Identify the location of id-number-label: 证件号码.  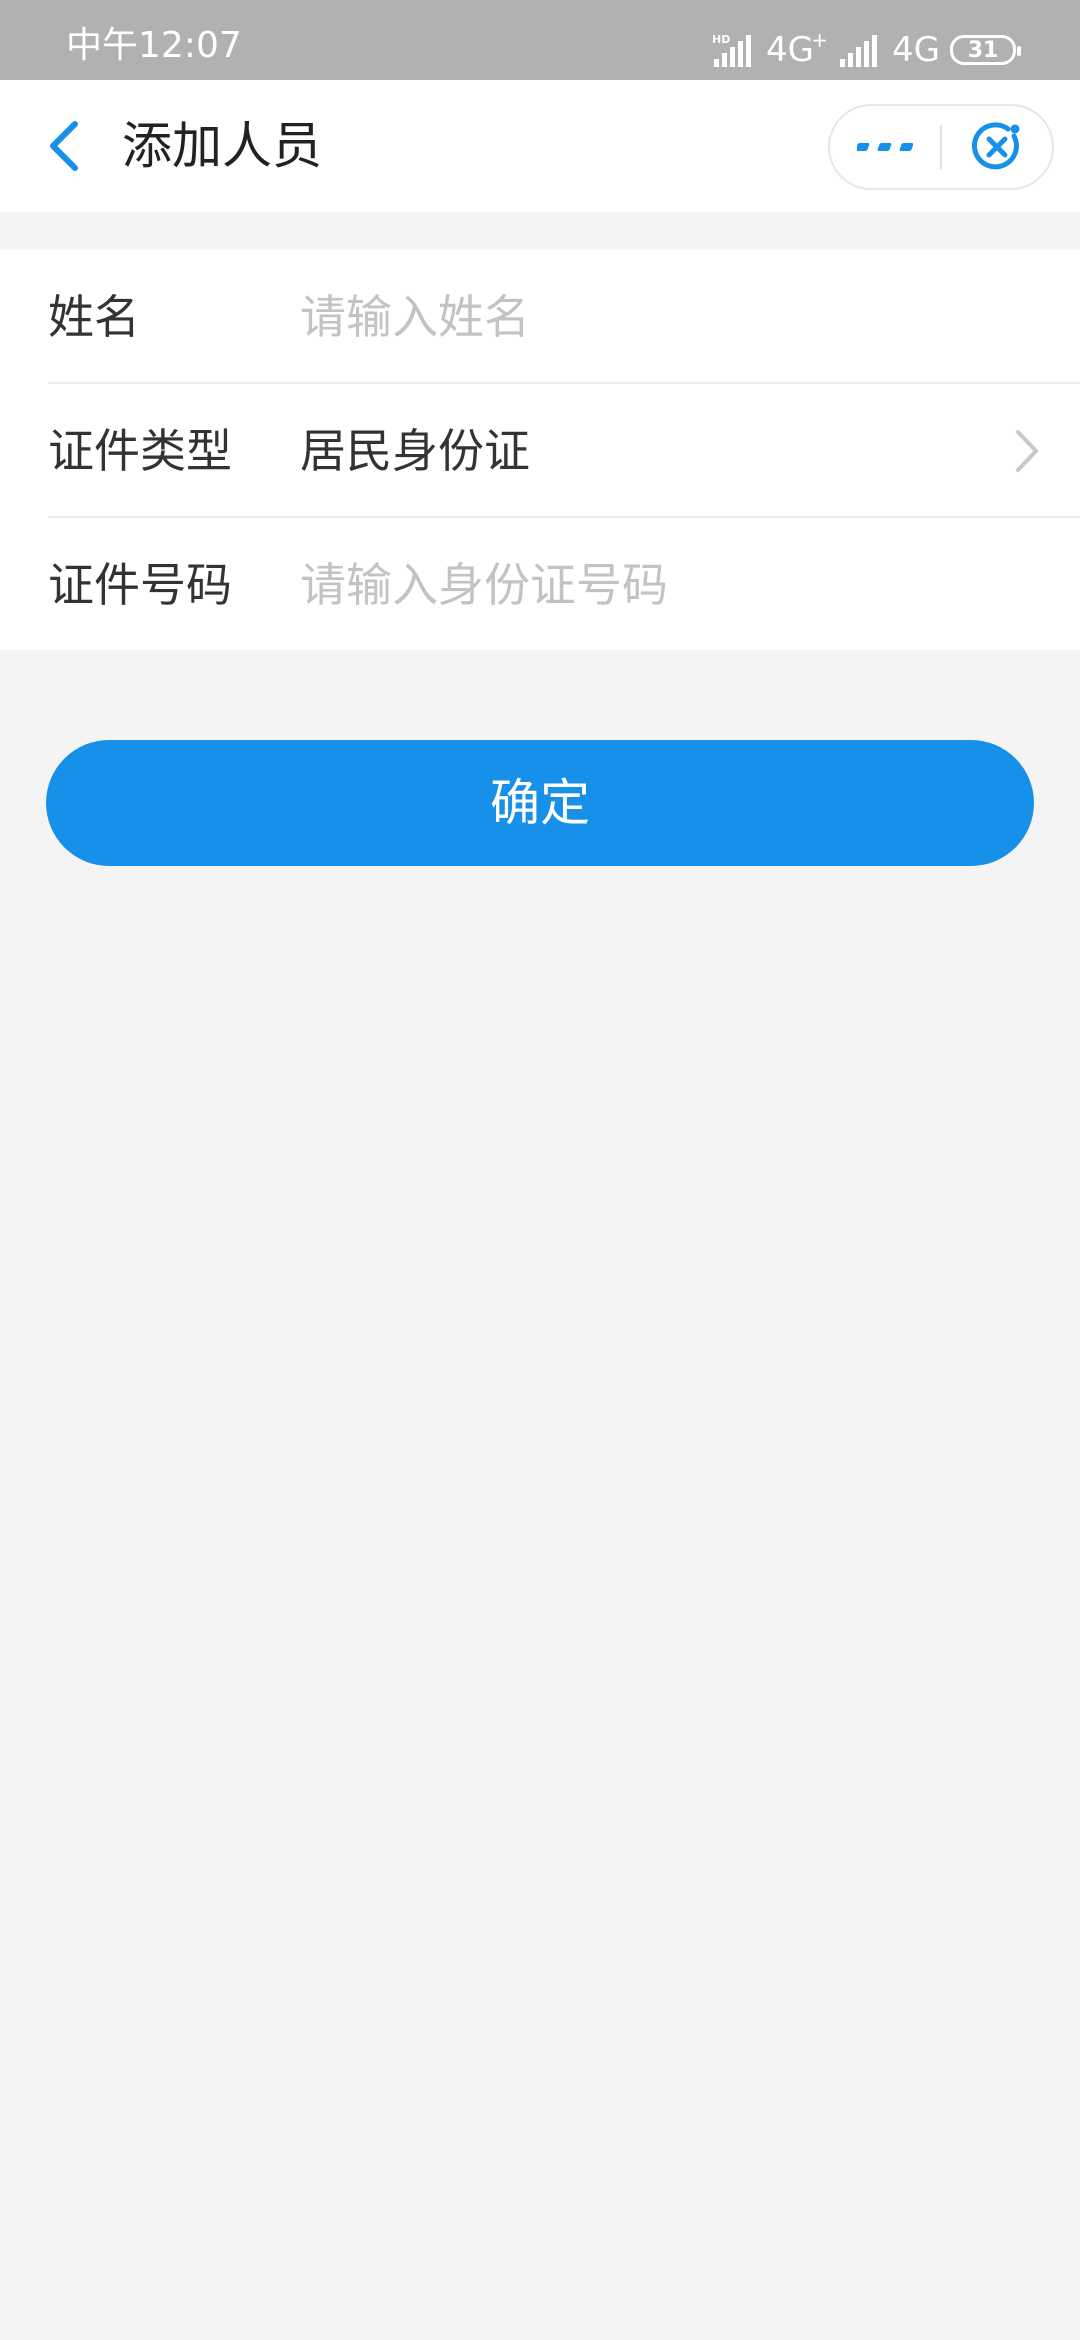
(140, 585).